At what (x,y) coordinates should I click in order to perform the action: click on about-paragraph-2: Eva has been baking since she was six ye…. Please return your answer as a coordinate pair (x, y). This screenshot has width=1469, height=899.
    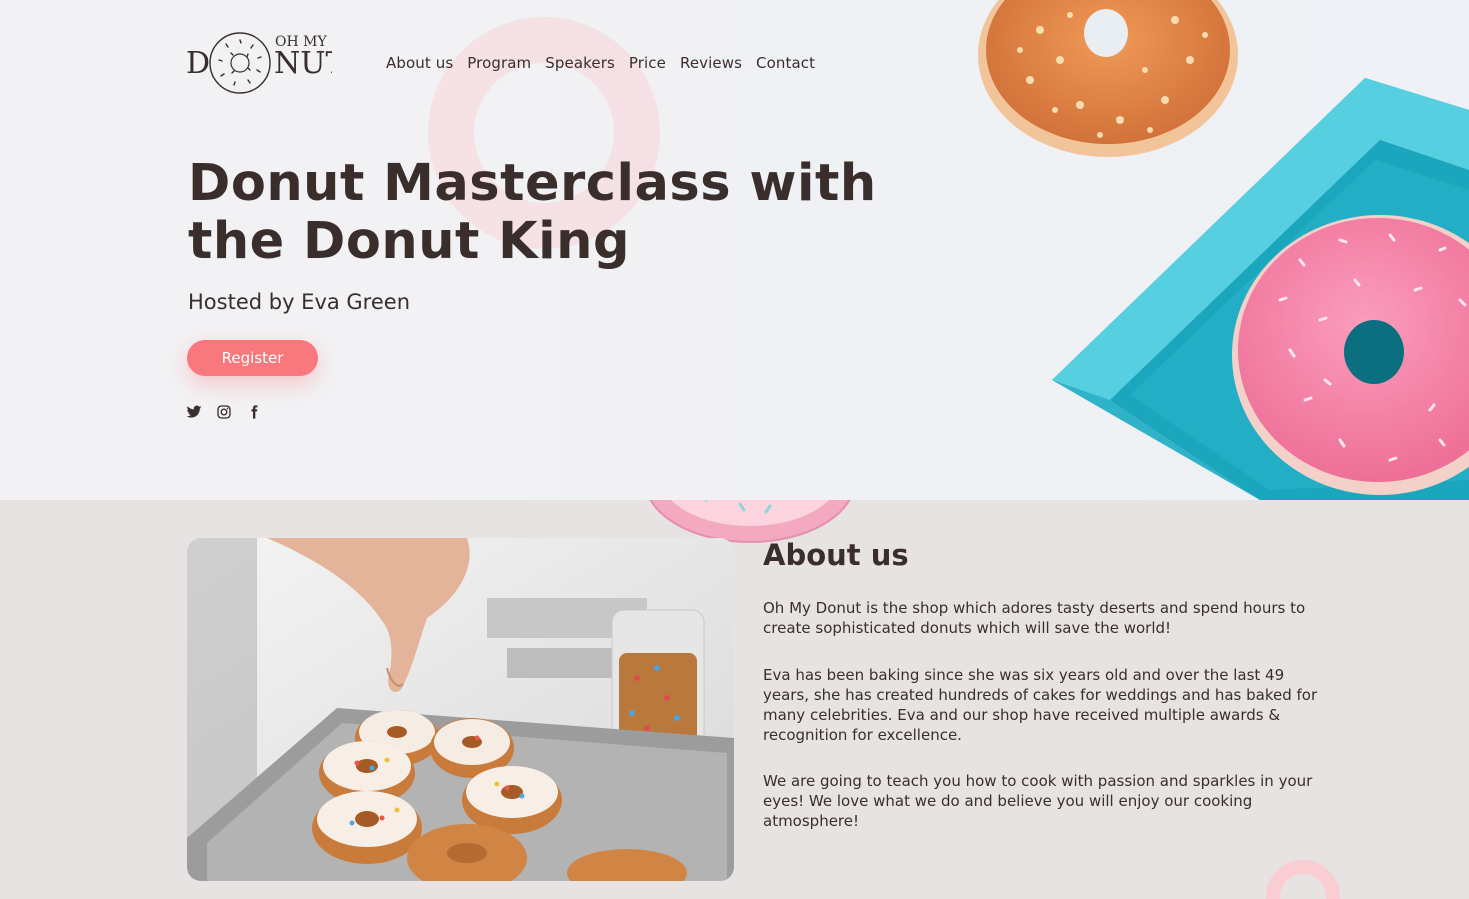
    Looking at the image, I should click on (1040, 705).